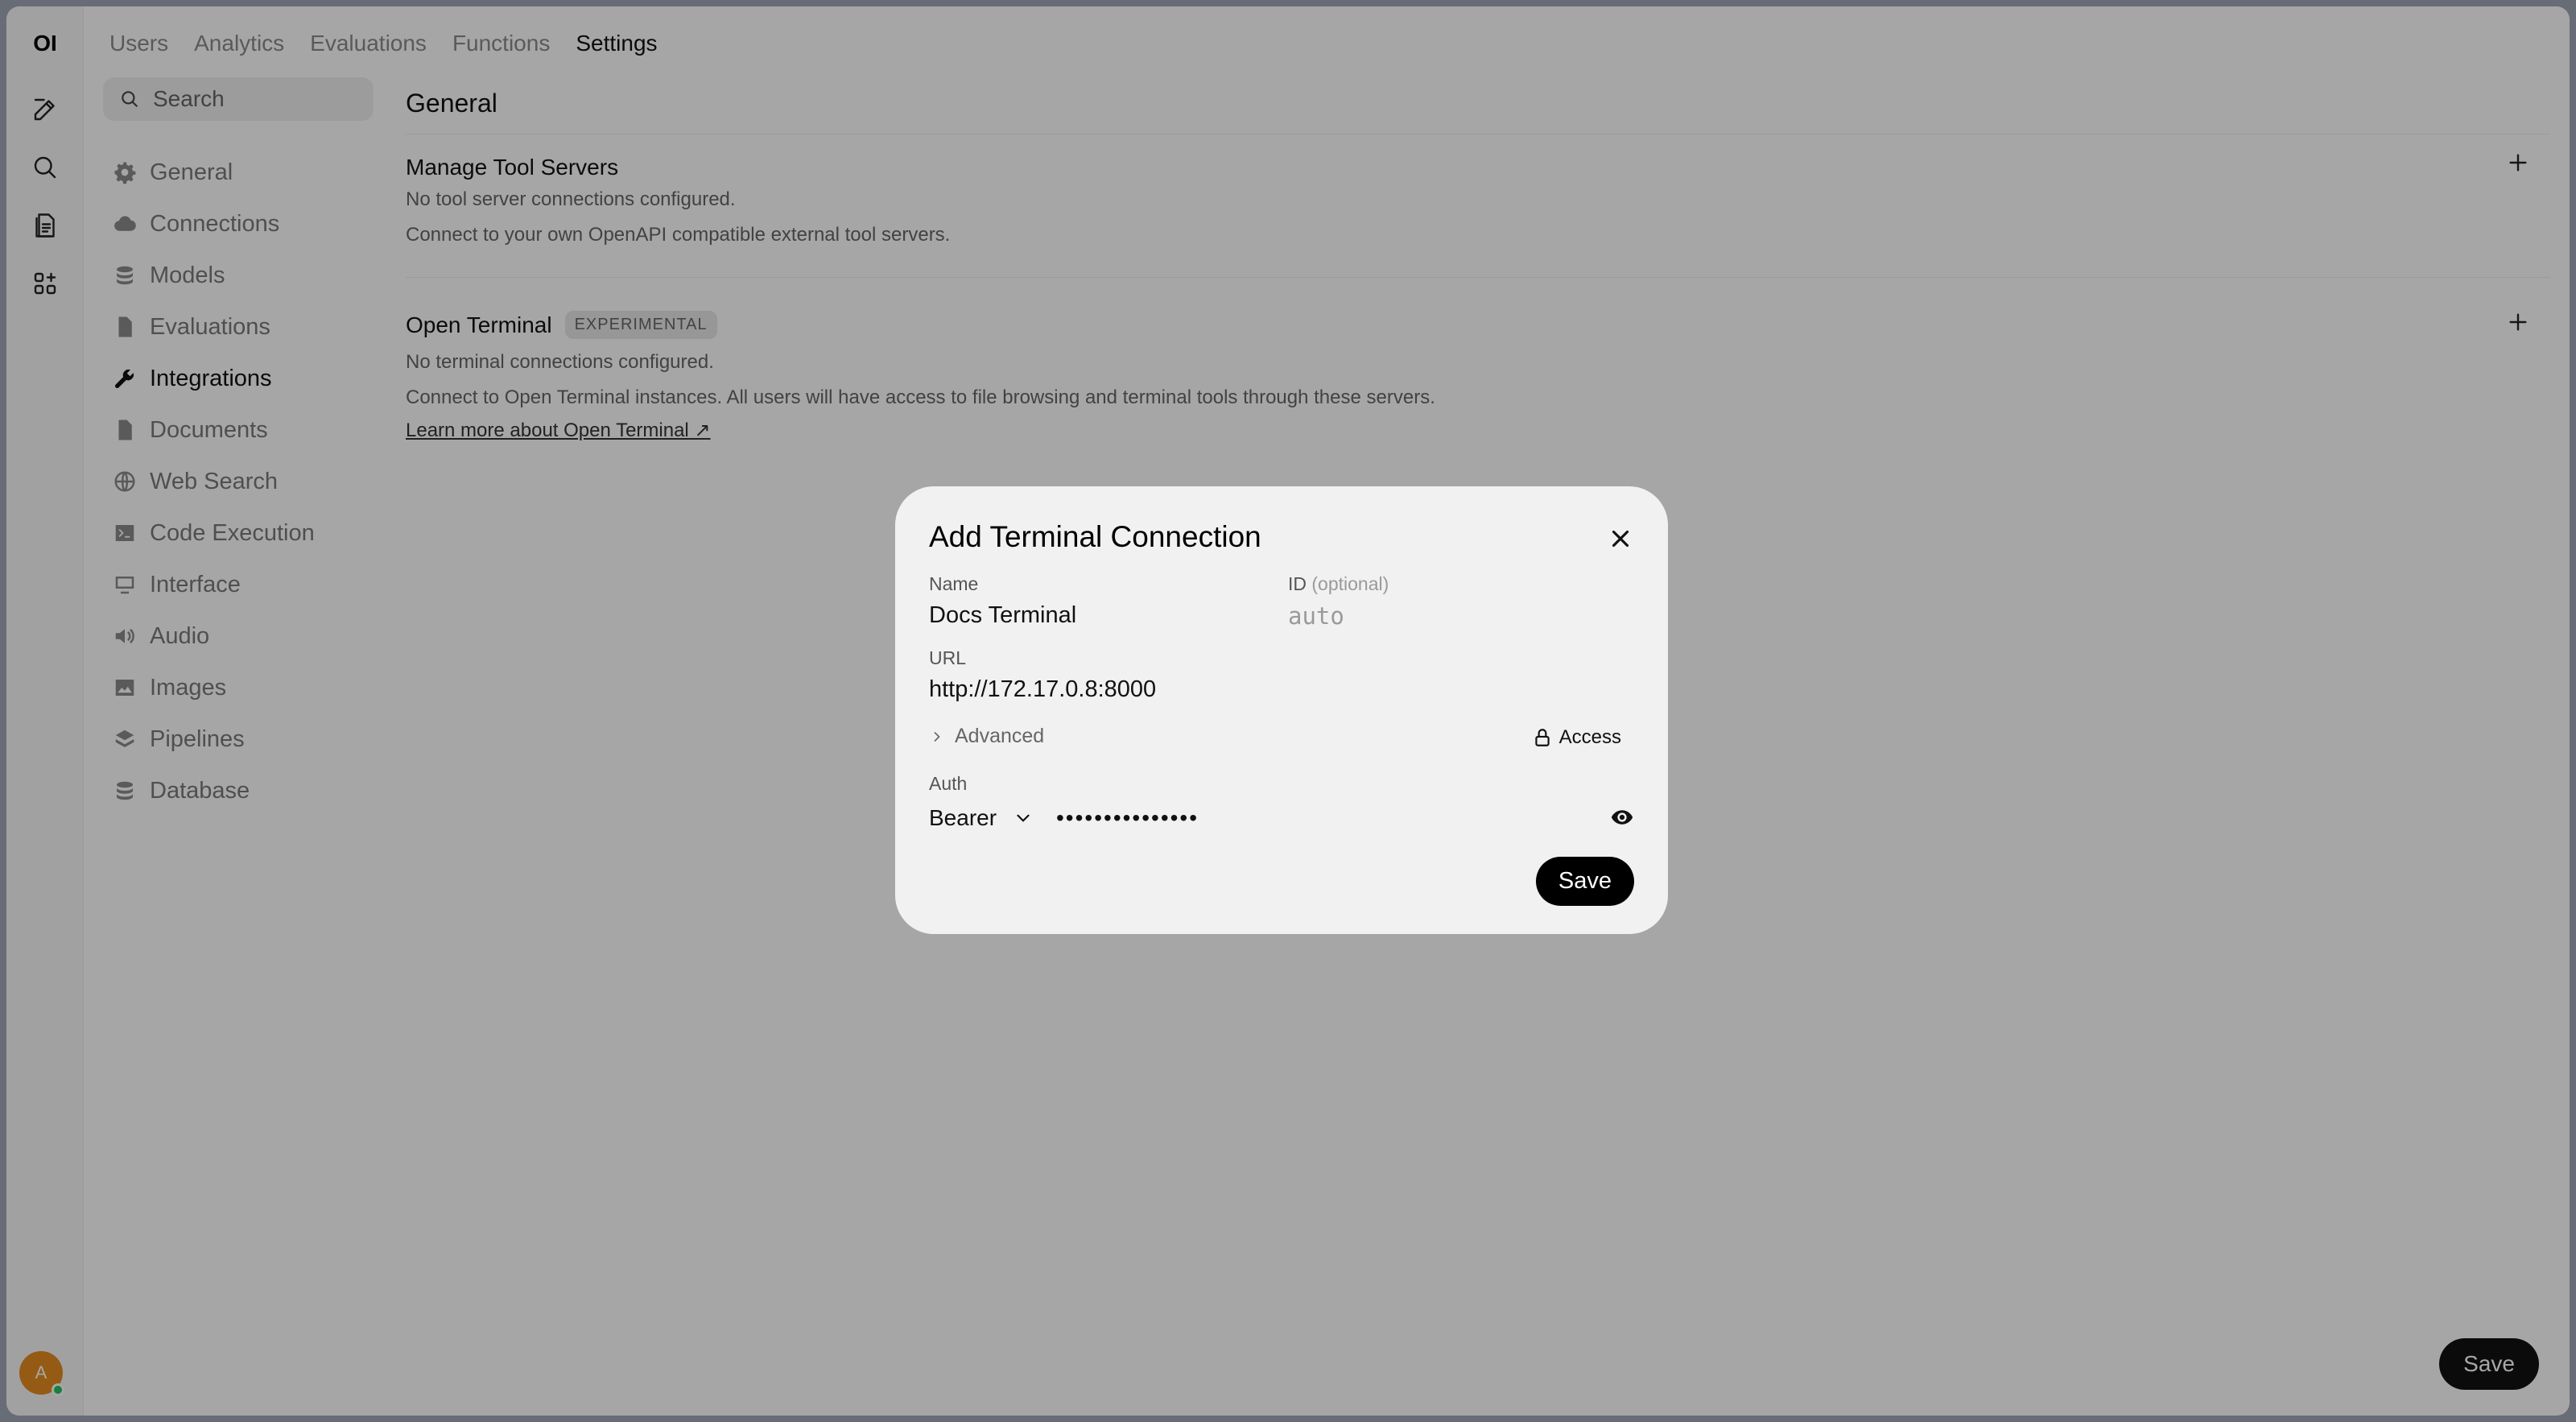 The image size is (2576, 1422). I want to click on id-field, so click(1457, 616).